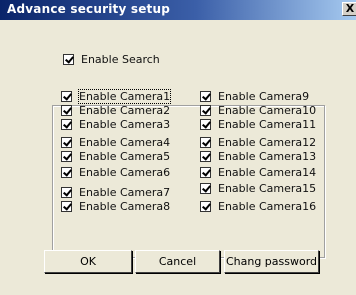 The image size is (356, 295). Describe the element at coordinates (125, 206) in the screenshot. I see `camera-label: Enable Camera8` at that location.